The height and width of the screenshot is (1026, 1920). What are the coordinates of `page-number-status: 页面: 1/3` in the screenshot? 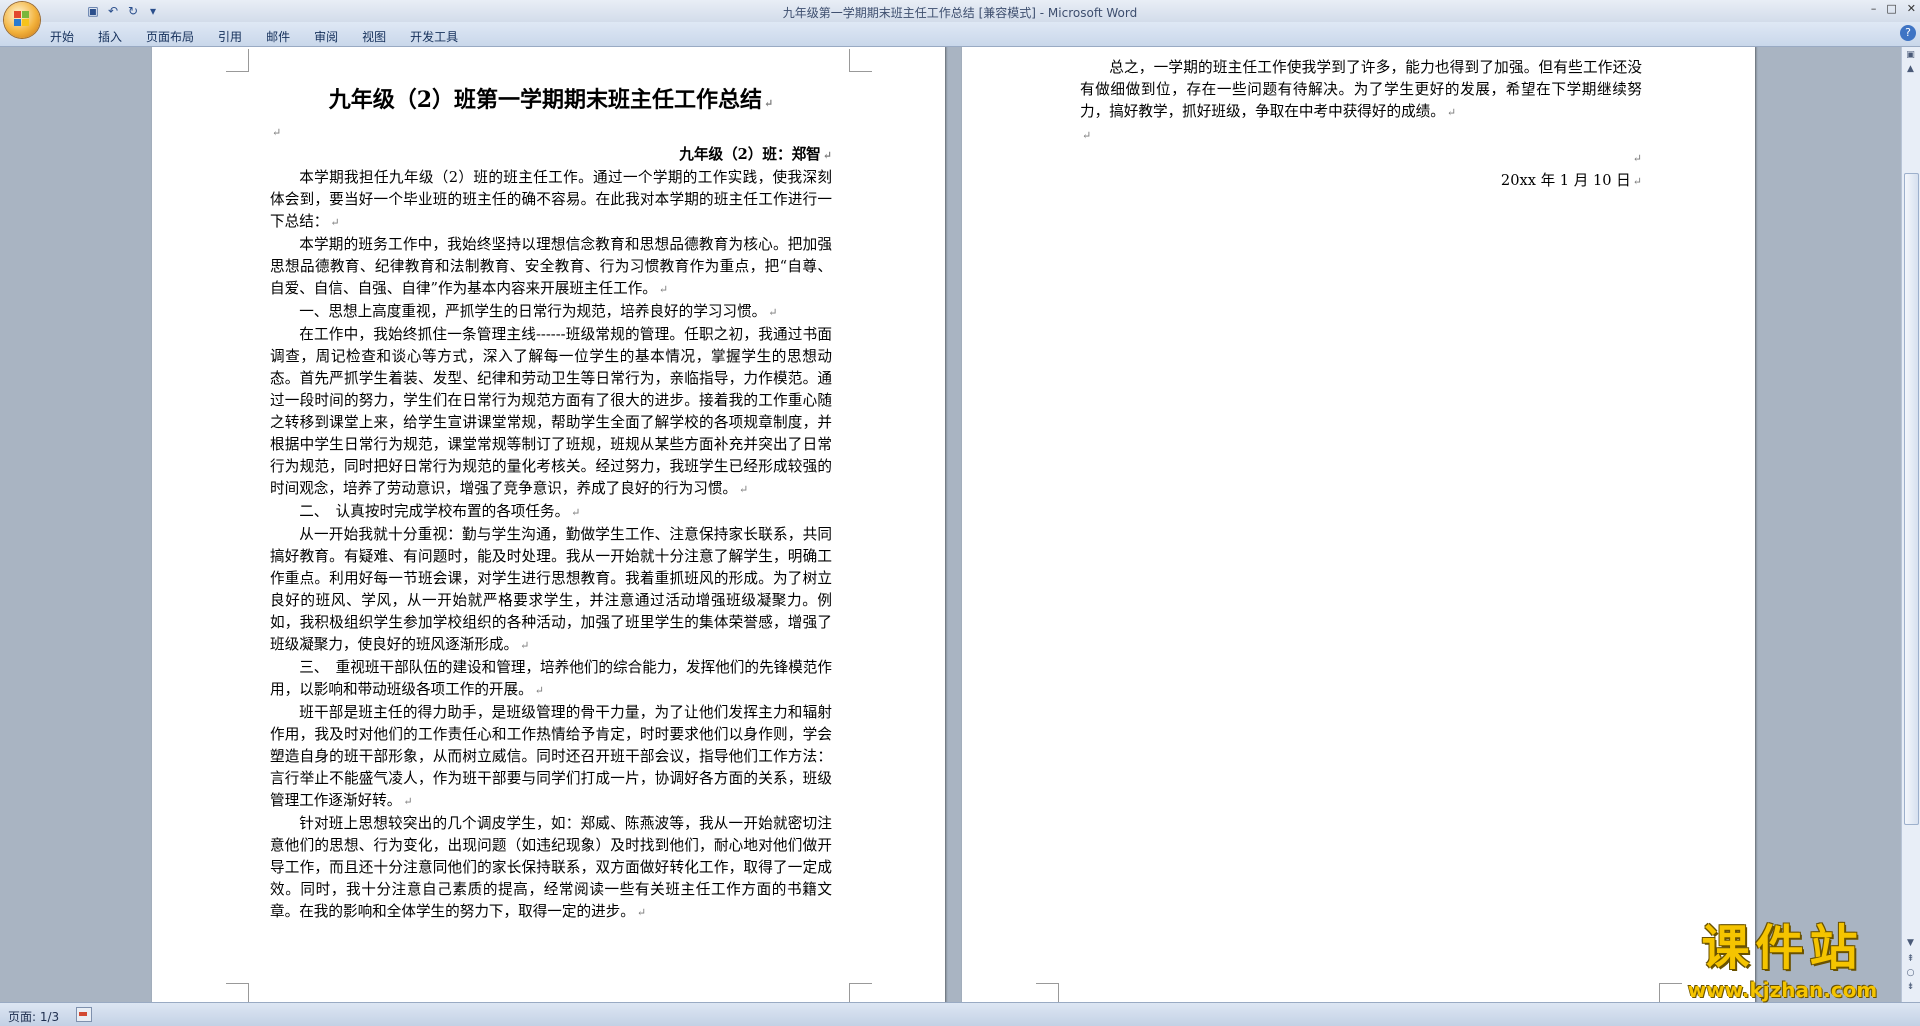 It's located at (33, 1016).